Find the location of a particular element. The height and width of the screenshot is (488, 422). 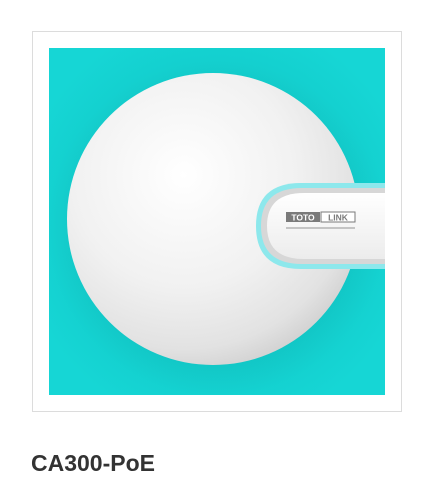

product-title: CA300-PoE is located at coordinates (93, 463).